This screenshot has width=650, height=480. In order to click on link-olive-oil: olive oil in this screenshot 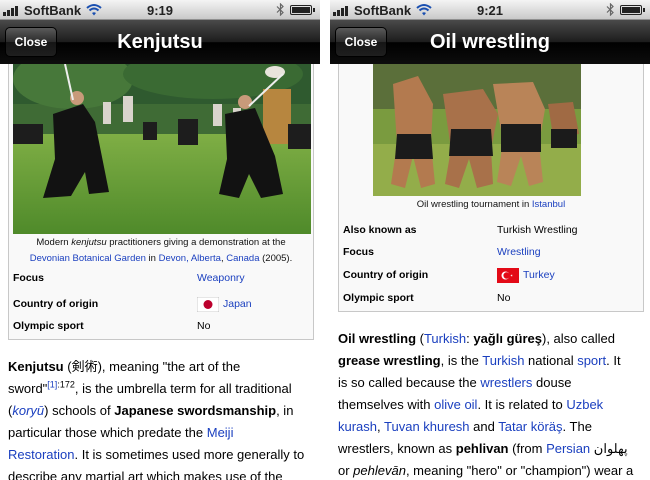, I will do `click(455, 404)`.